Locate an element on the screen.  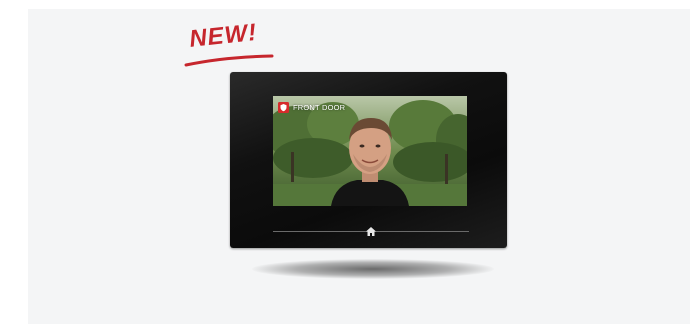
device-screen: FRONT DOOR is located at coordinates (370, 151).